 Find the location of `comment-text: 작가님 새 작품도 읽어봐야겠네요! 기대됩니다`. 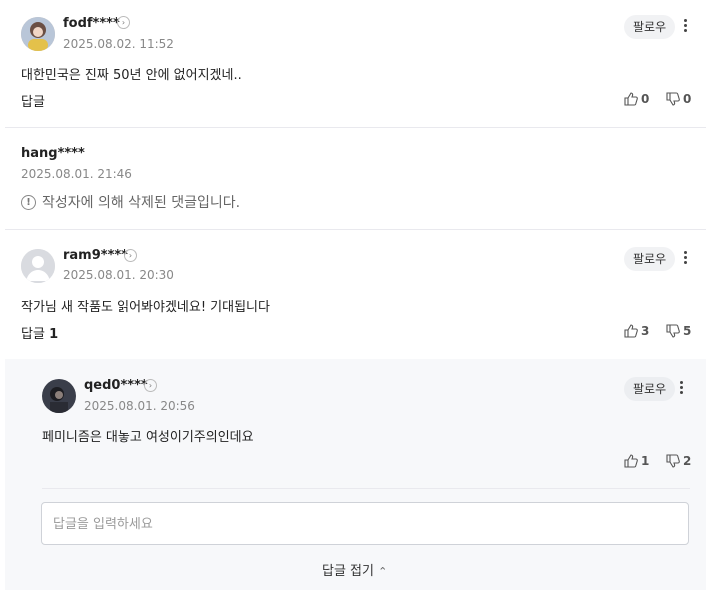

comment-text: 작가님 새 작품도 읽어봐야겠네요! 기대됩니다 is located at coordinates (145, 307).